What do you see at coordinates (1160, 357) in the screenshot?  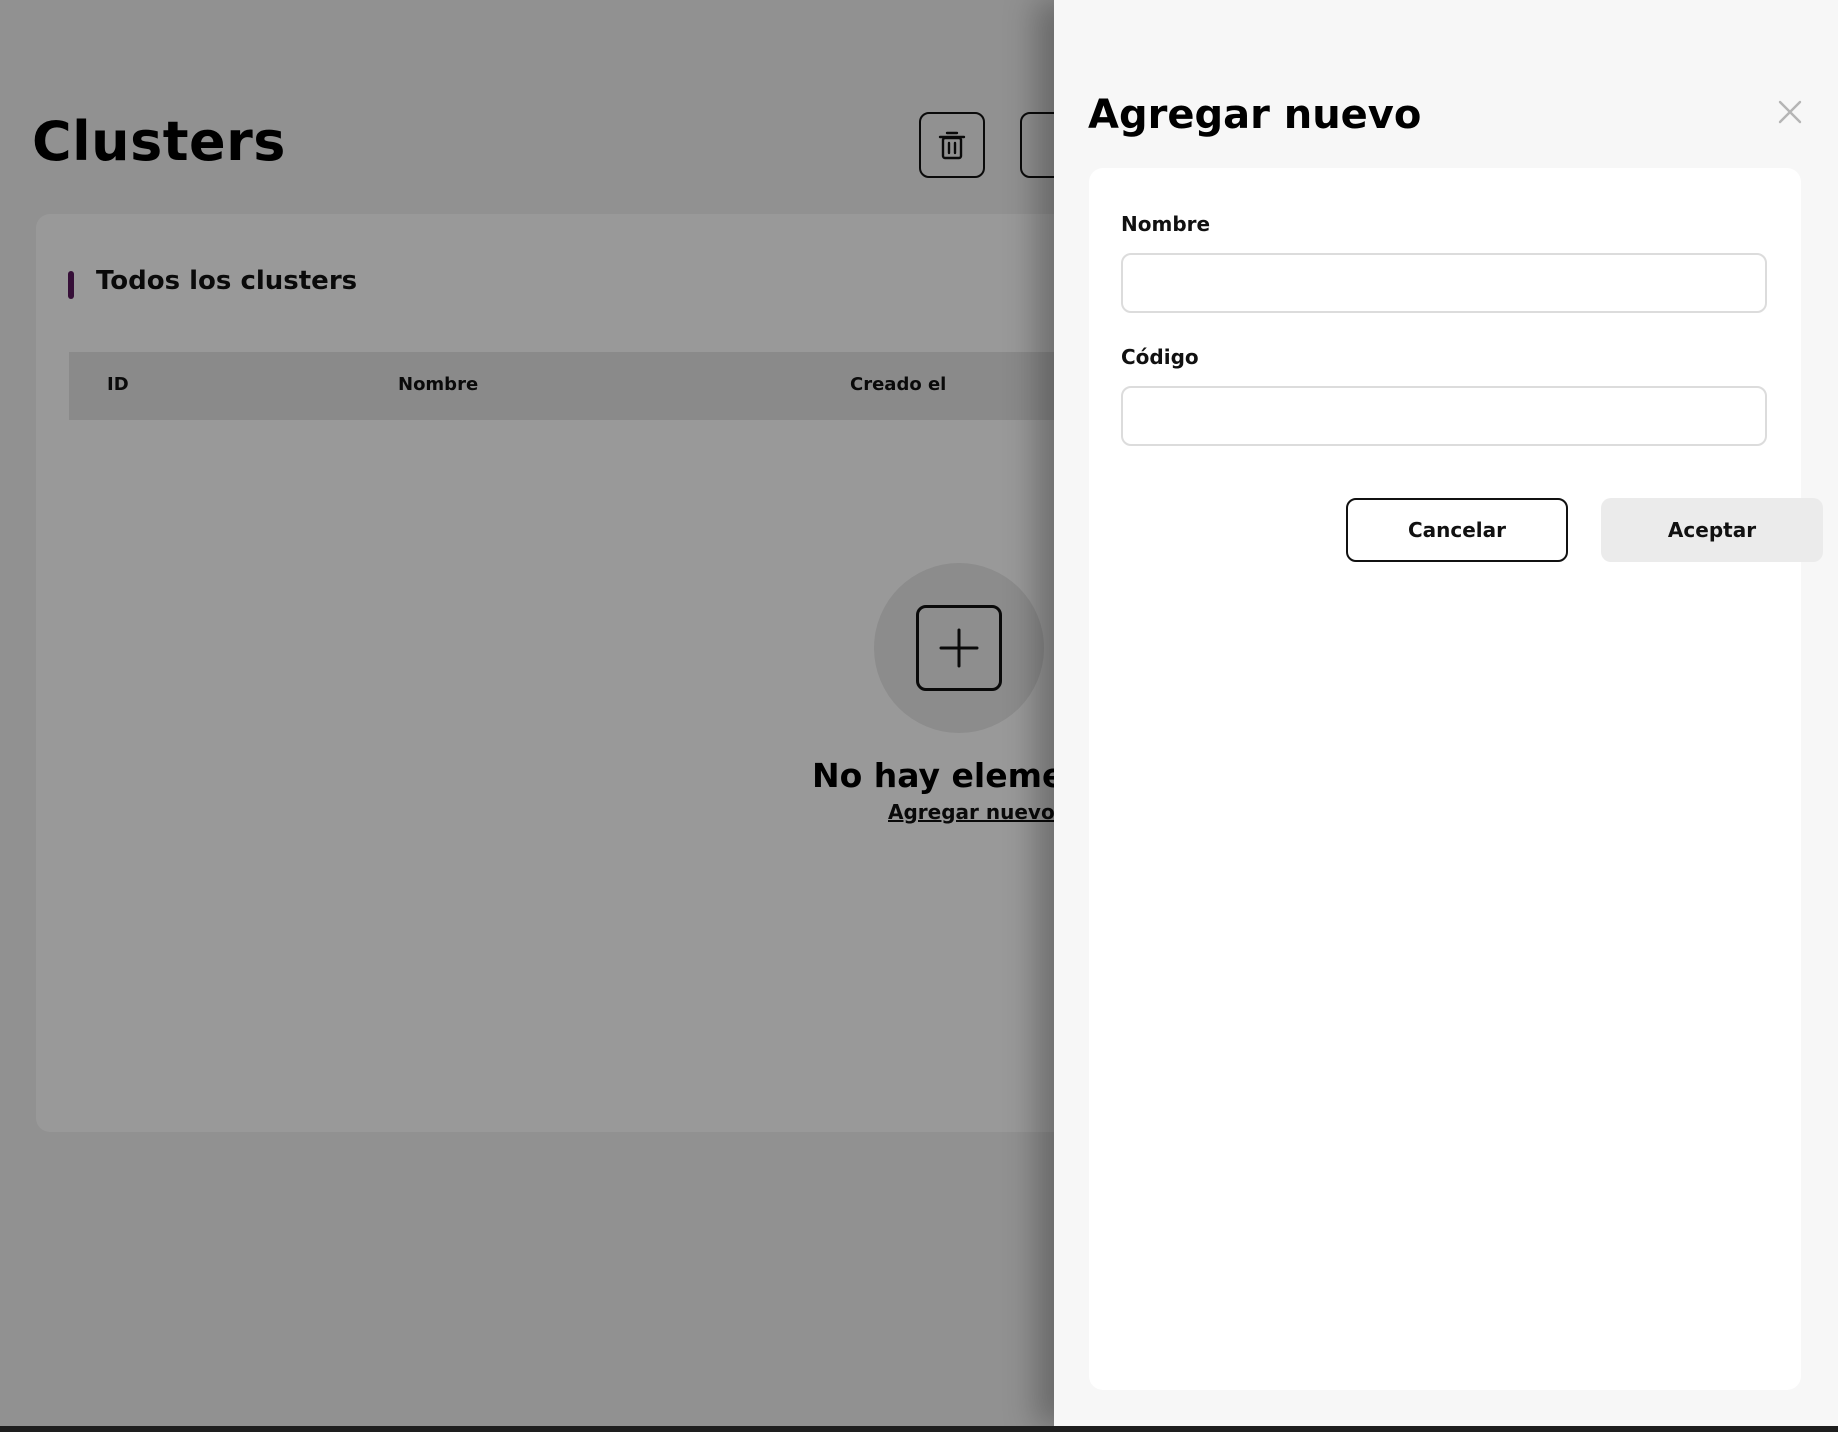 I see `codigo-label: Código` at bounding box center [1160, 357].